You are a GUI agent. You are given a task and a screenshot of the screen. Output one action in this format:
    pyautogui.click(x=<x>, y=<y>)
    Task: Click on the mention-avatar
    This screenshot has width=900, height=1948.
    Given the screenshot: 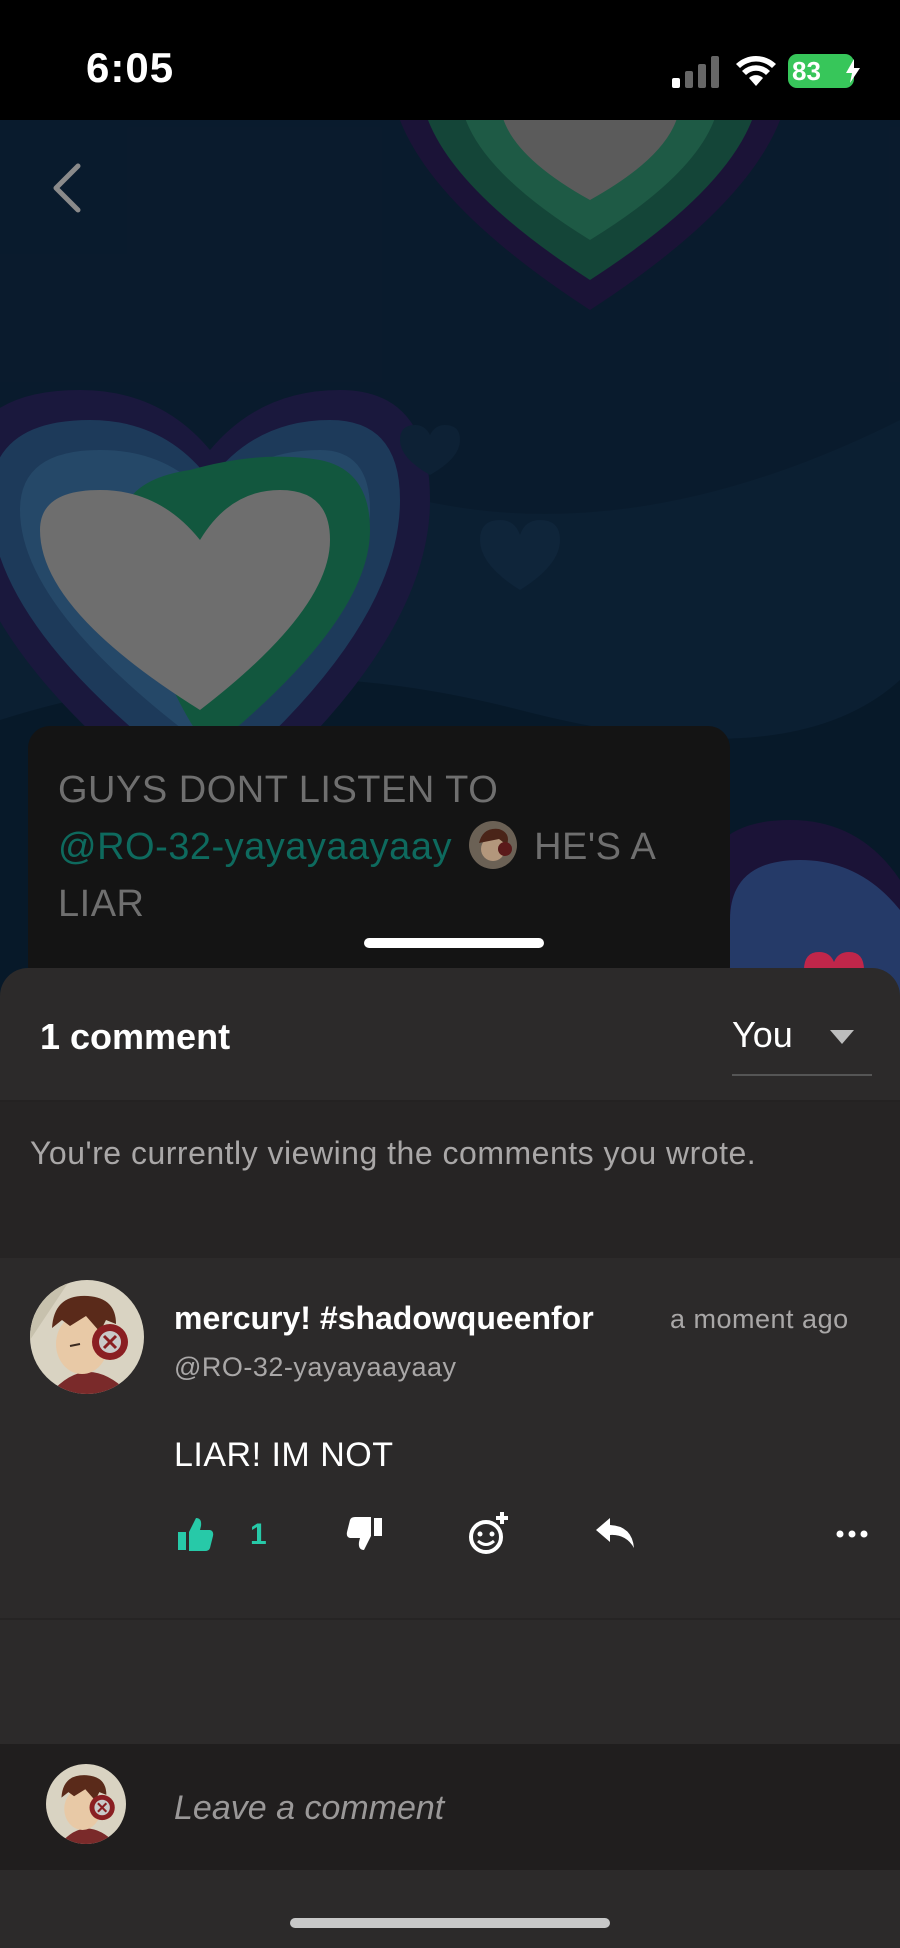 What is the action you would take?
    pyautogui.click(x=493, y=845)
    